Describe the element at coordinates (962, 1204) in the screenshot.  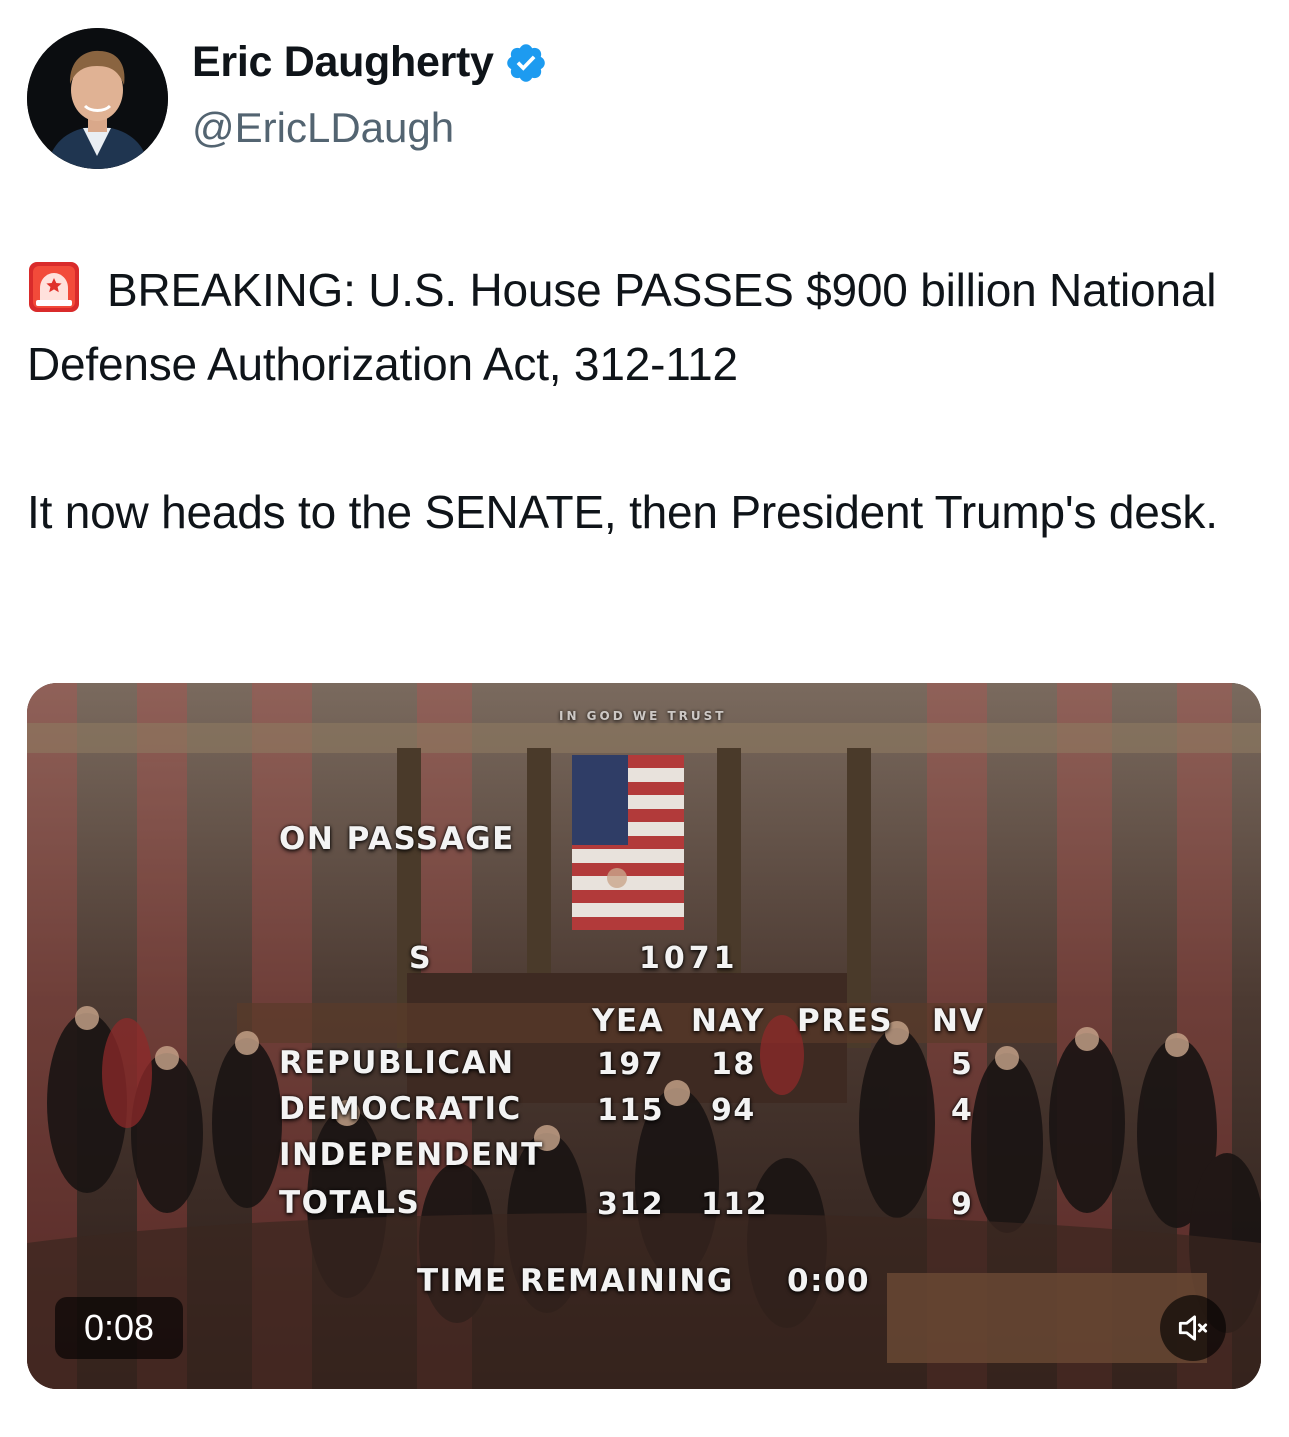
I see `totals-nv: 9` at that location.